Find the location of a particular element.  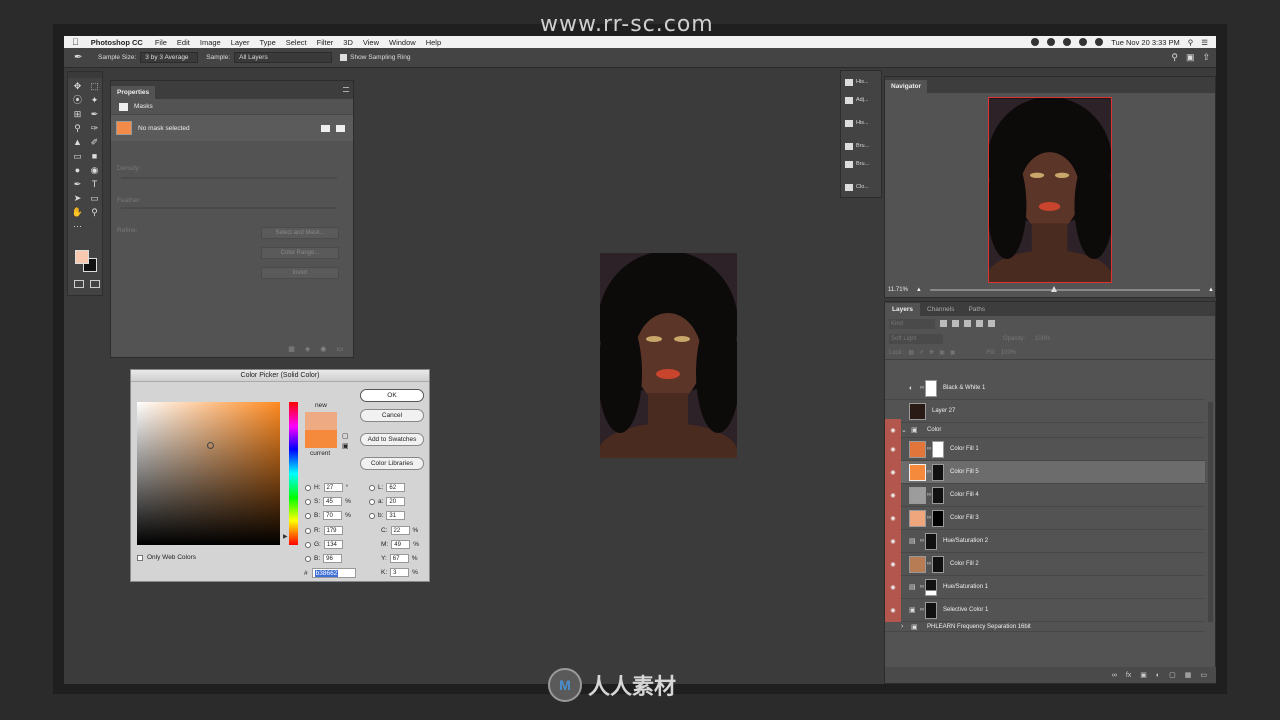

filter-shape-icon is located at coordinates (979, 323).